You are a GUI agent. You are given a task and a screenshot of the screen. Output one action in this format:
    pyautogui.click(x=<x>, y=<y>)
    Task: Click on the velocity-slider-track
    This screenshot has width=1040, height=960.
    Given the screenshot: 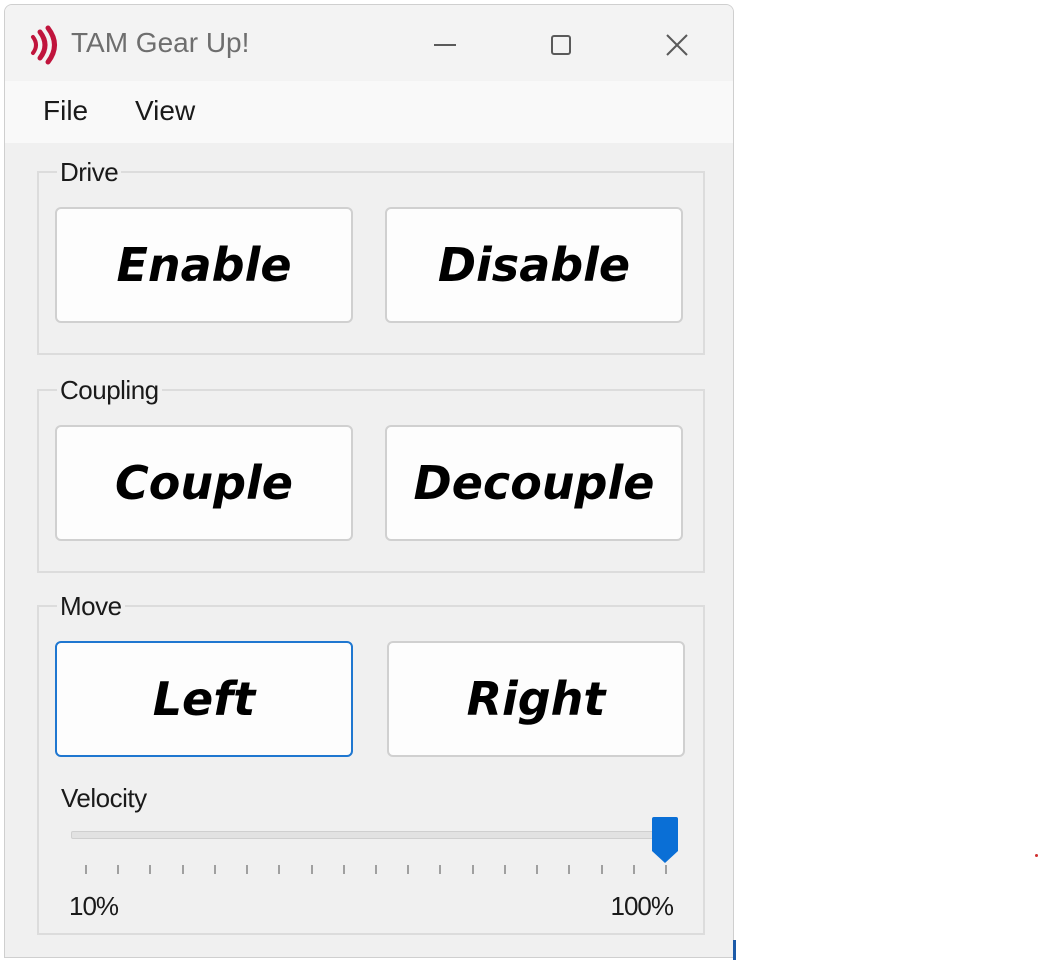 What is the action you would take?
    pyautogui.click(x=371, y=835)
    